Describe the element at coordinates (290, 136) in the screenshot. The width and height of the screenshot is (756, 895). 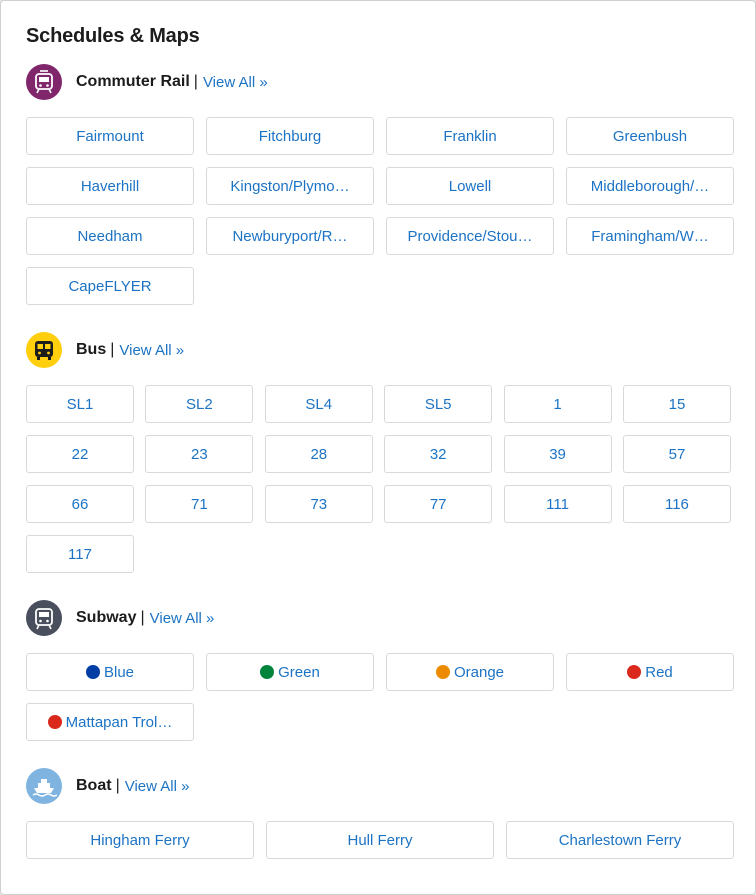
I see `commuter-rail-line-button: Fitchburg` at that location.